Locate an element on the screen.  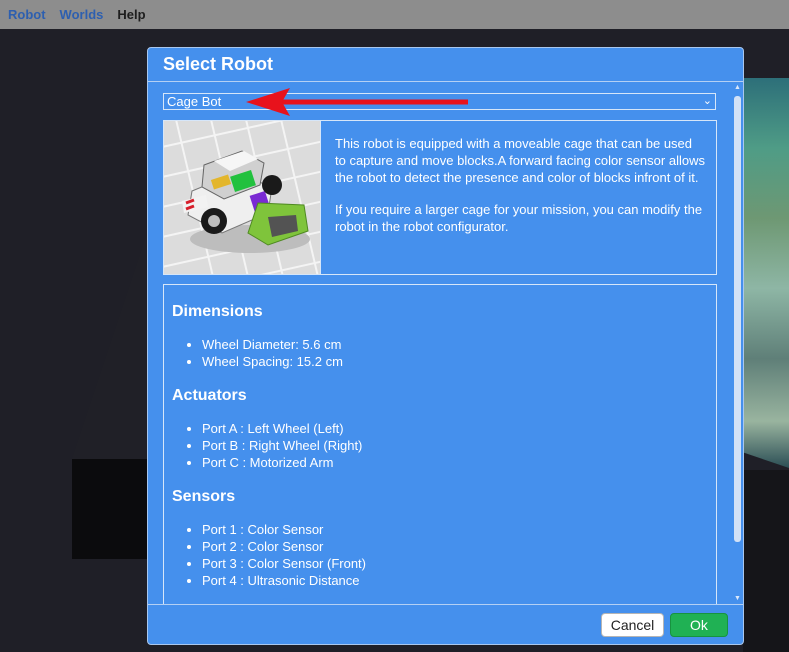
section-heading-dimensions: Dimensions is located at coordinates (217, 311).